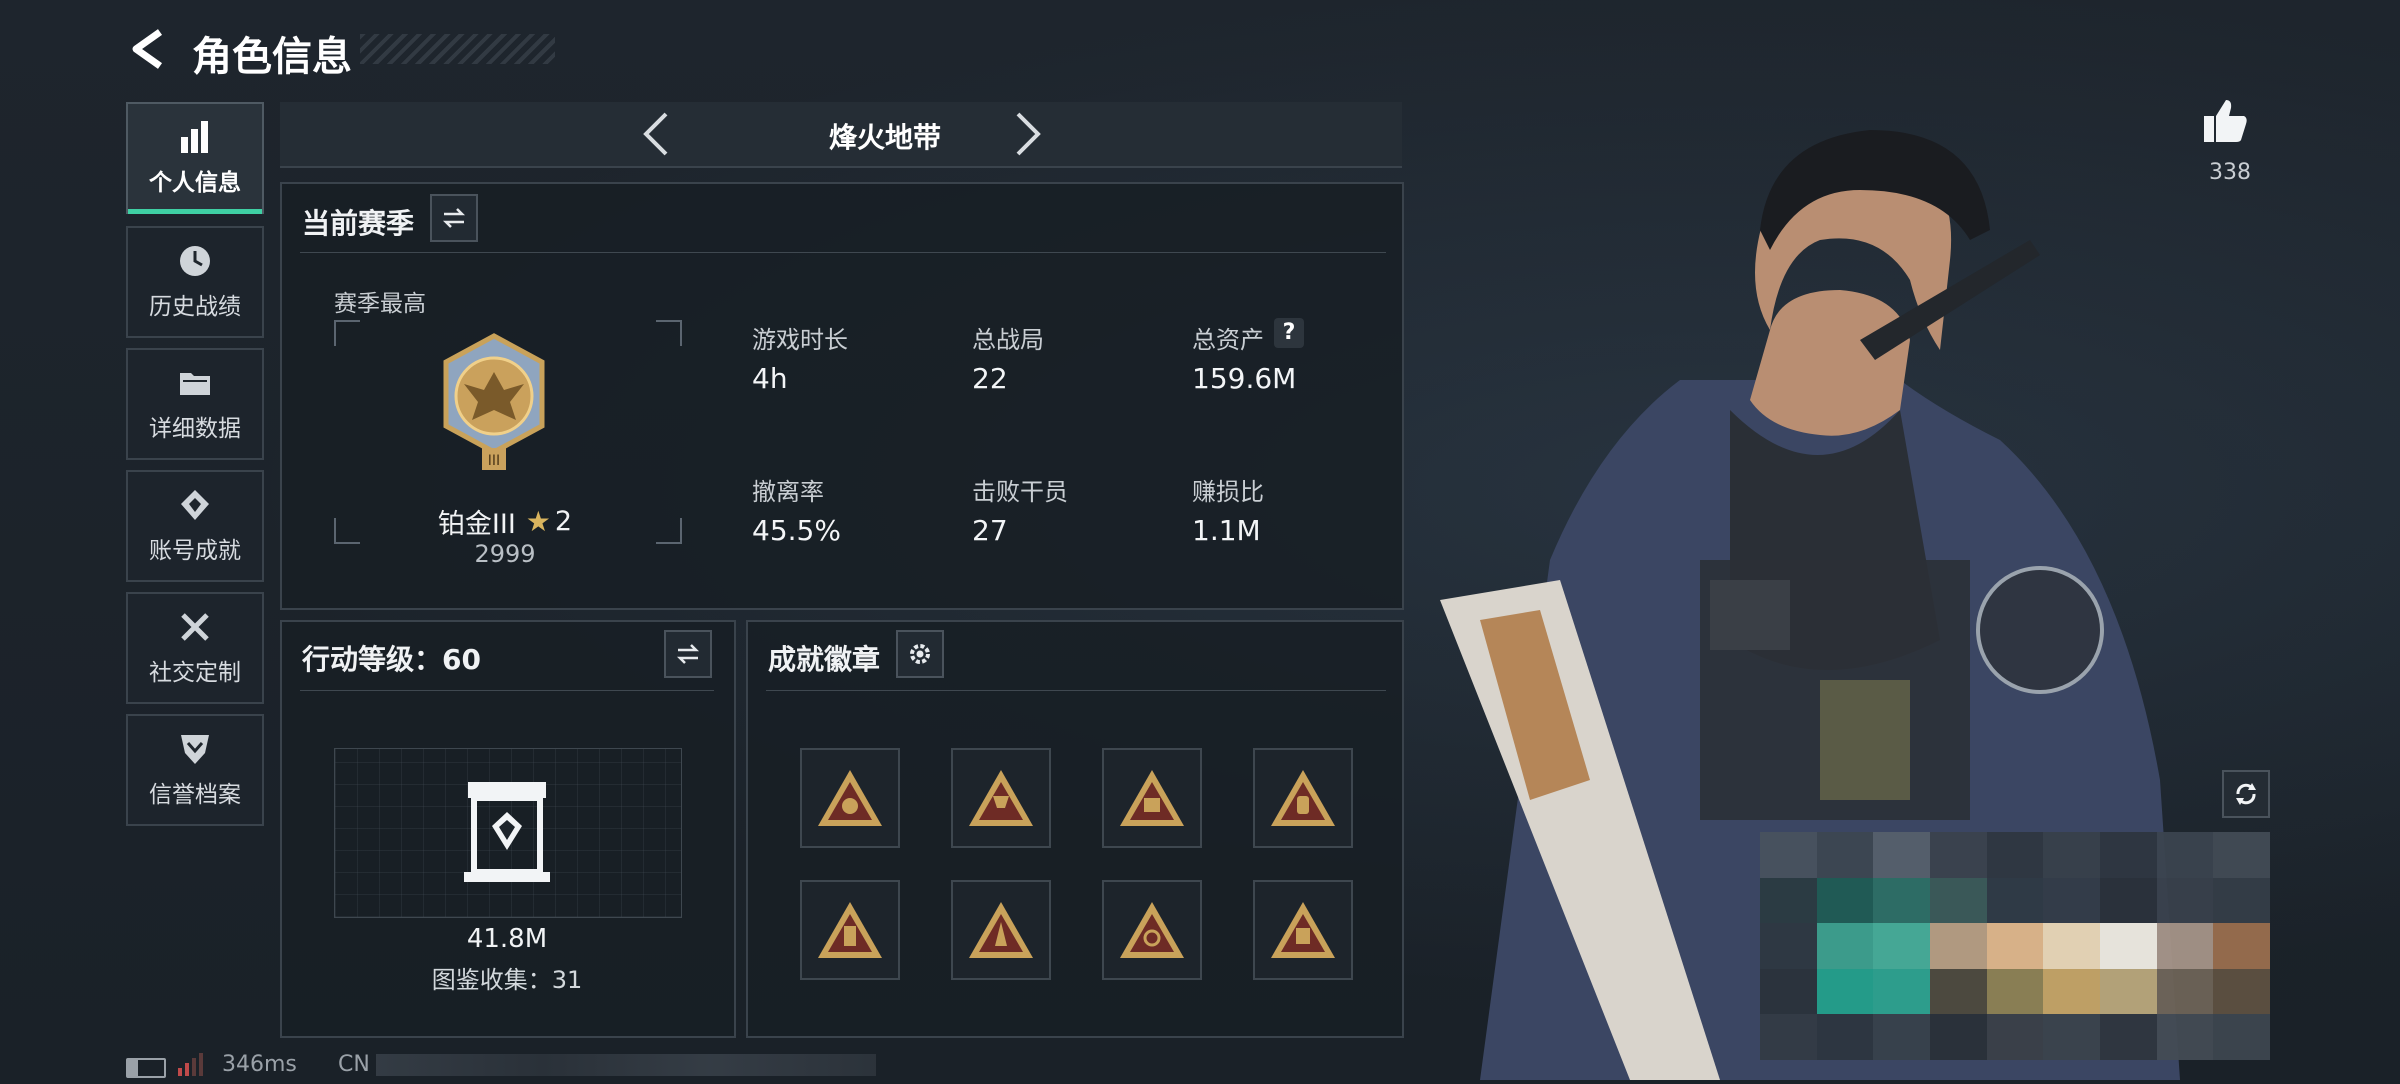 This screenshot has height=1084, width=2400. What do you see at coordinates (626, 1065) in the screenshot?
I see `player-id-blurred` at bounding box center [626, 1065].